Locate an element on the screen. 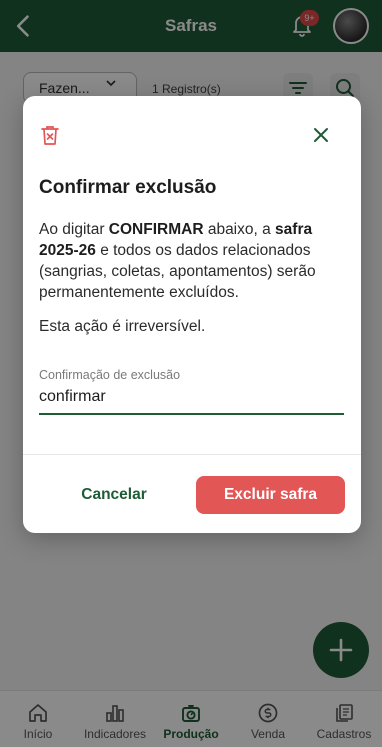 Image resolution: width=382 pixels, height=747 pixels. message-prefix: Ao digitar is located at coordinates (74, 229).